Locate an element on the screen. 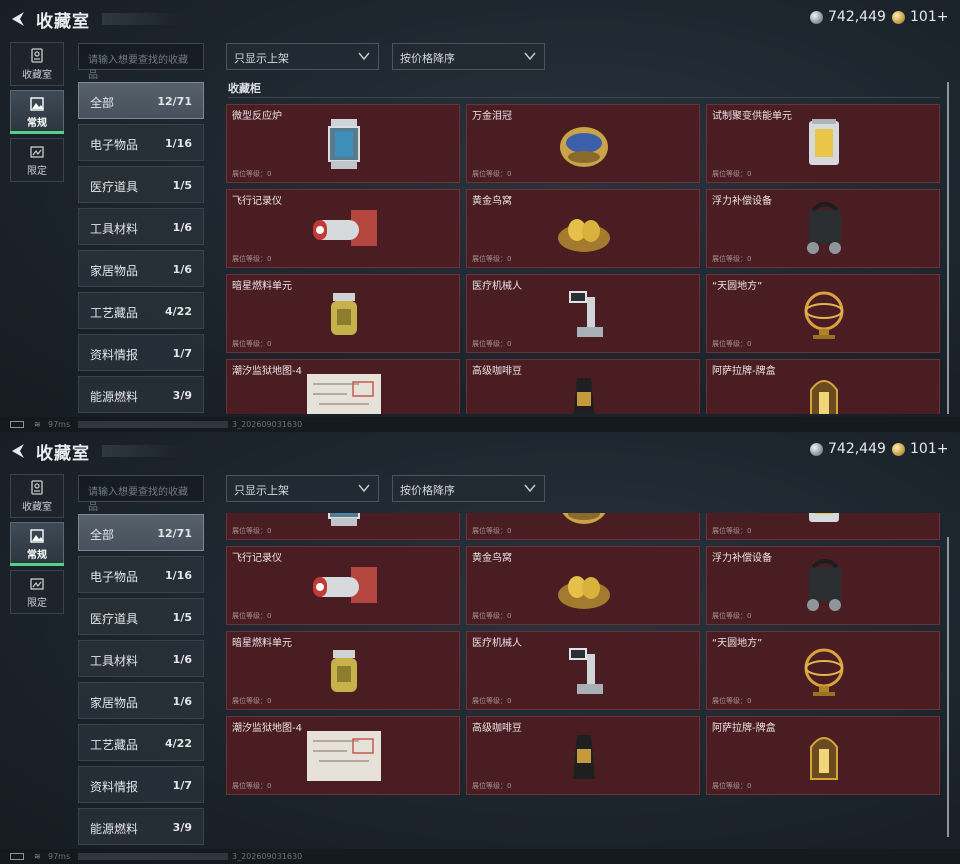 This screenshot has height=864, width=960. item-name: “天圆地方” is located at coordinates (737, 643).